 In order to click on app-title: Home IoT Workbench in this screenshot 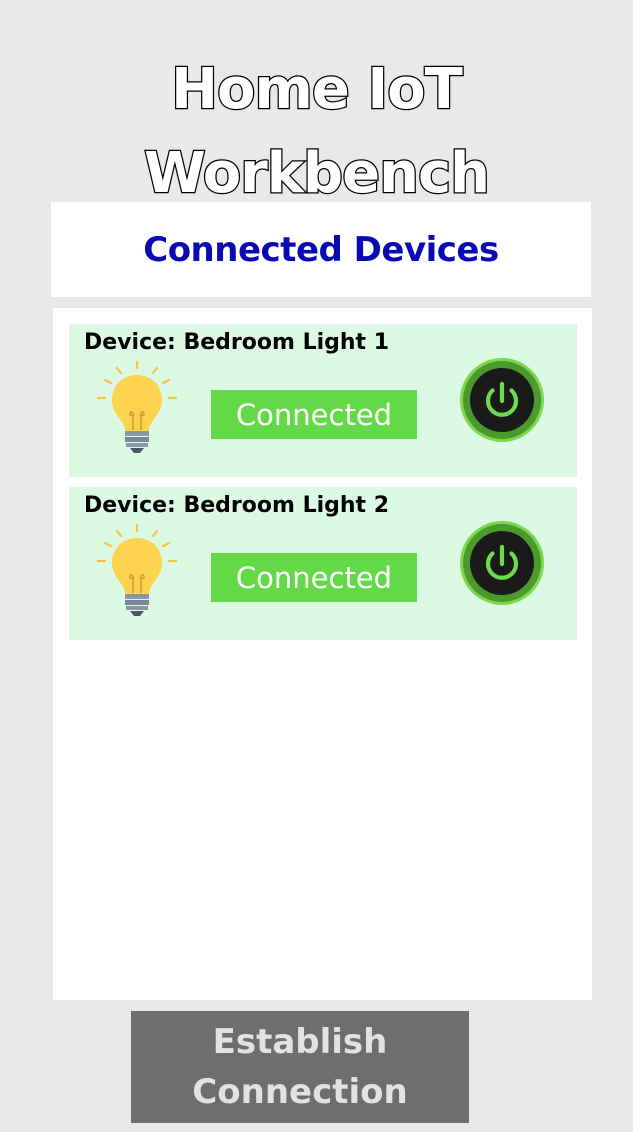, I will do `click(316, 132)`.